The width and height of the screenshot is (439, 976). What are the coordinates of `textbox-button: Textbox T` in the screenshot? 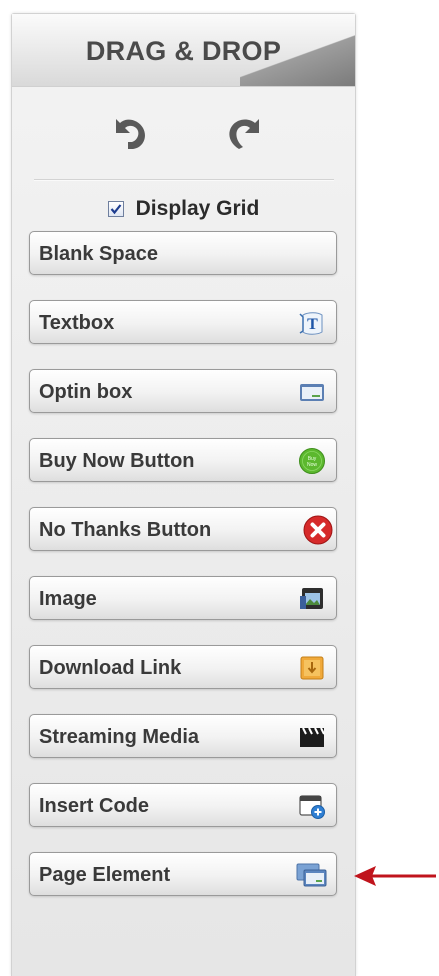 It's located at (183, 322).